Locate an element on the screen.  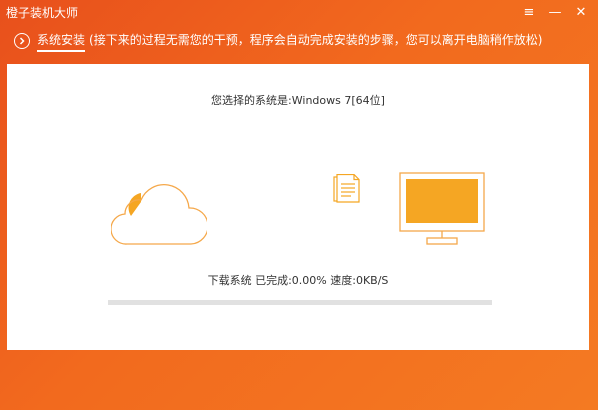
document-icon is located at coordinates (347, 190).